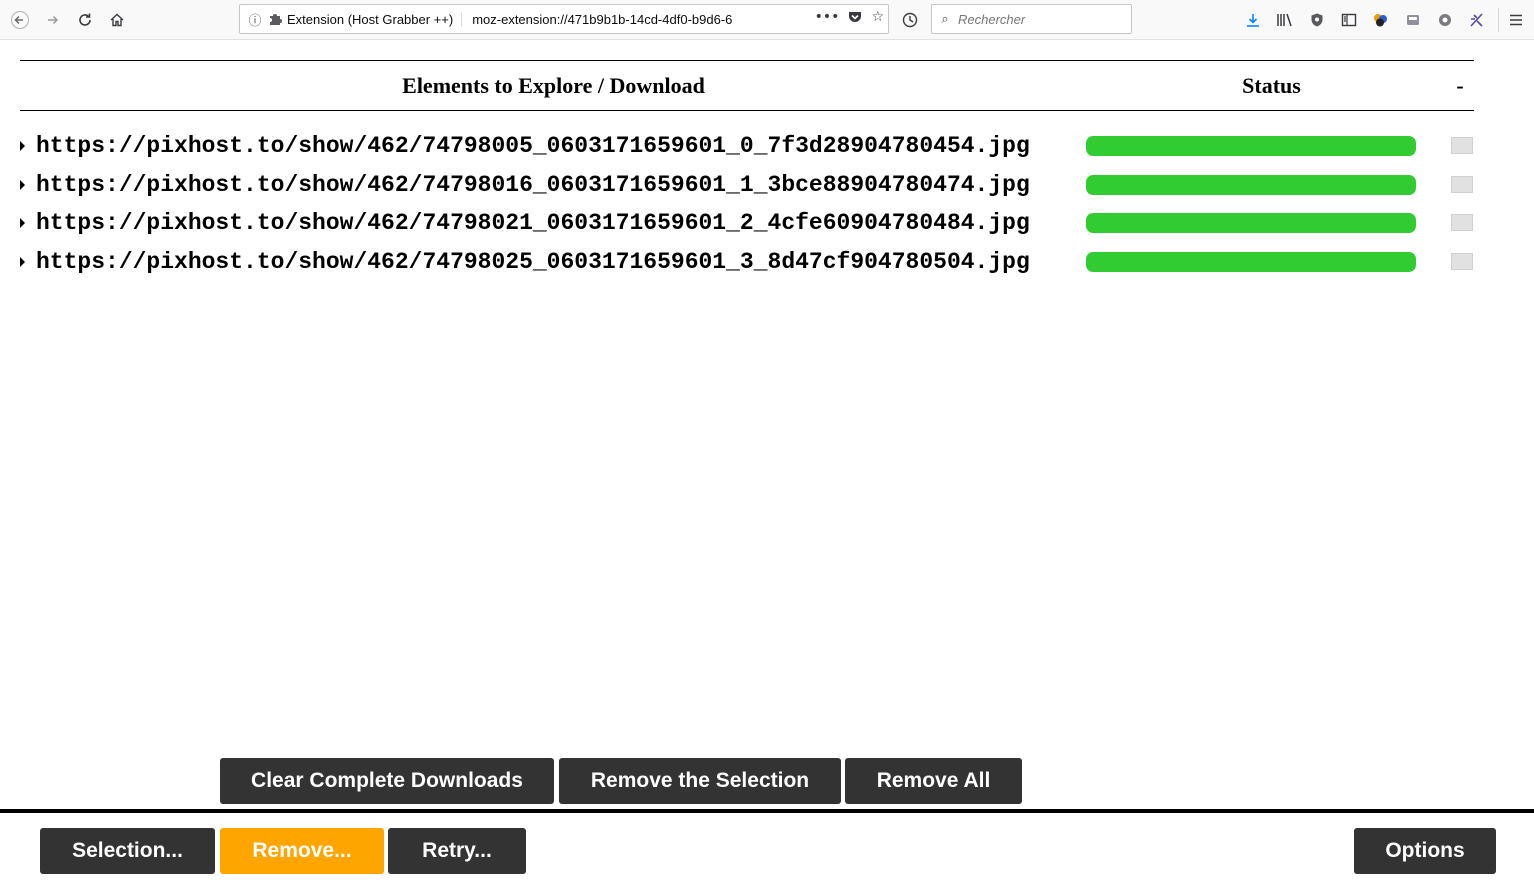 This screenshot has width=1534, height=883. What do you see at coordinates (1381, 20) in the screenshot?
I see `color-dots-icon` at bounding box center [1381, 20].